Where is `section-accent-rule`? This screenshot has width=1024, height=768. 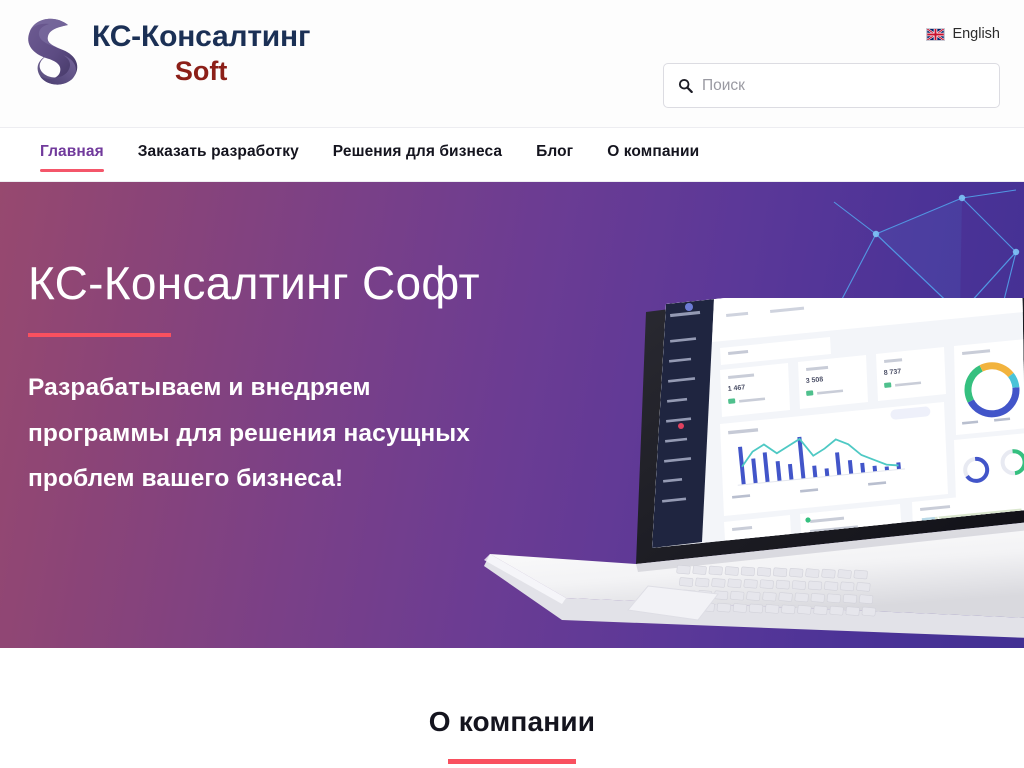 section-accent-rule is located at coordinates (512, 761).